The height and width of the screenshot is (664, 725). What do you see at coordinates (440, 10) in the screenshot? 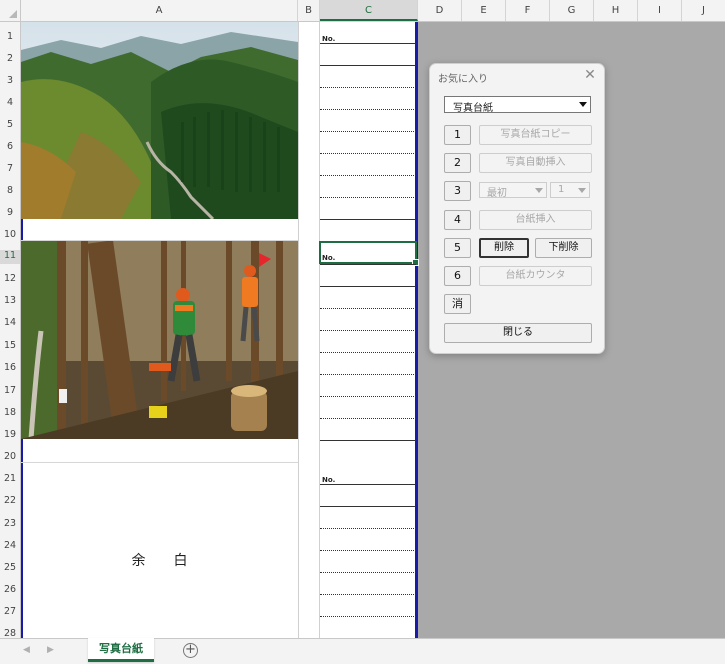
I see `column-header-d: D` at bounding box center [440, 10].